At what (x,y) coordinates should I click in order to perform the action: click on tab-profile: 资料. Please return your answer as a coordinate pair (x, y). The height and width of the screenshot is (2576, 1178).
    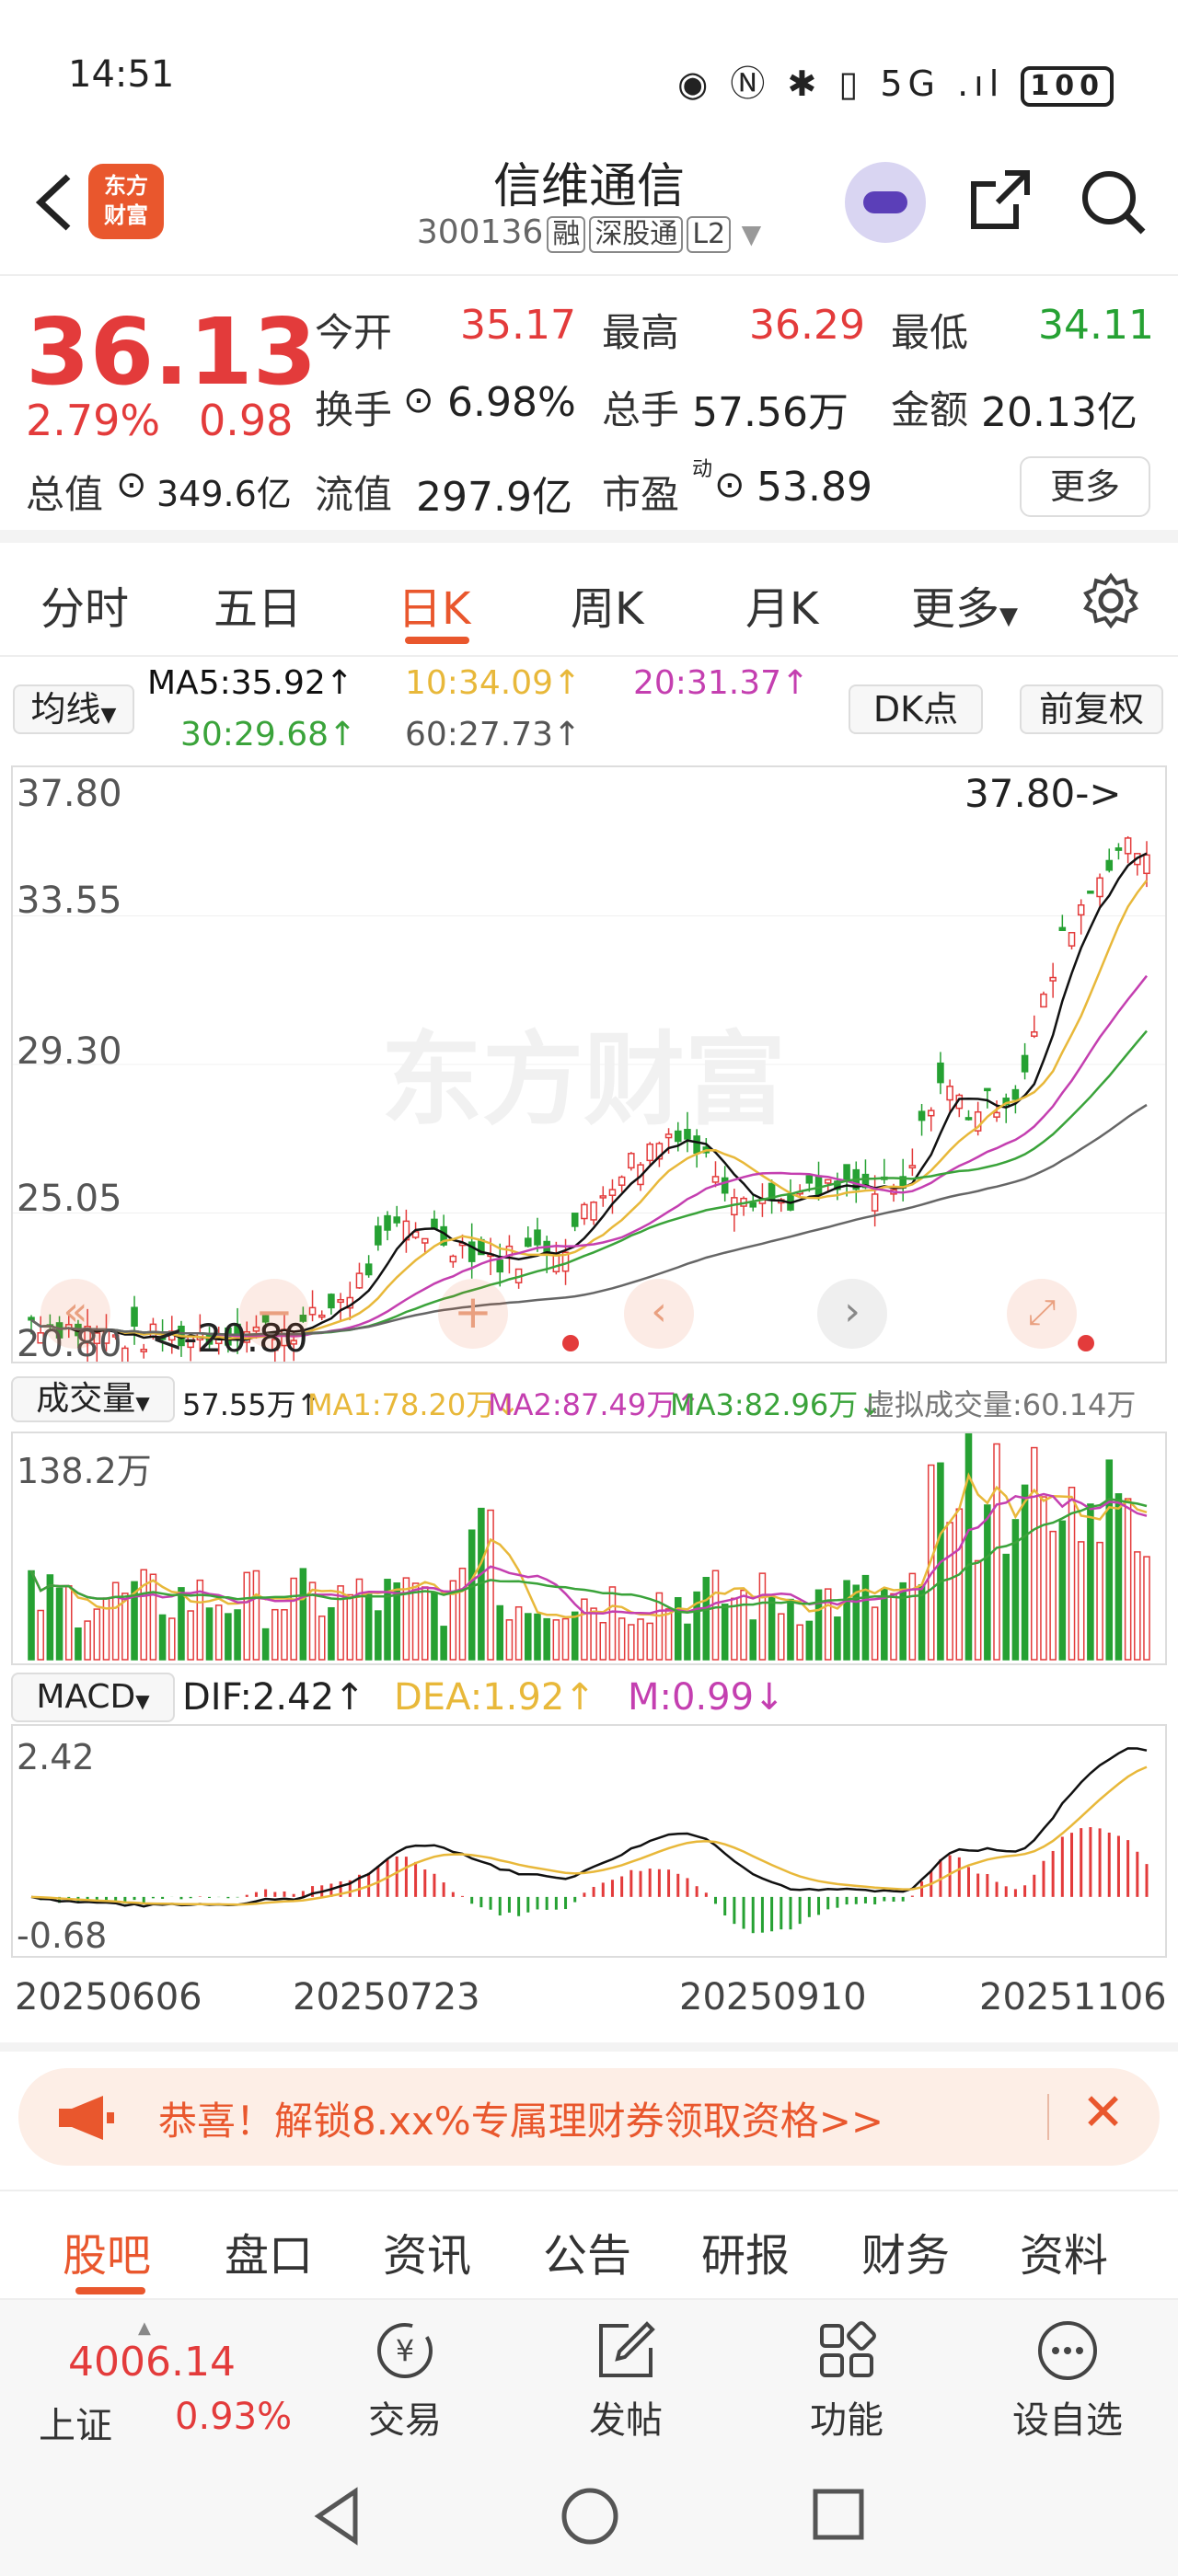
    Looking at the image, I should click on (1064, 2251).